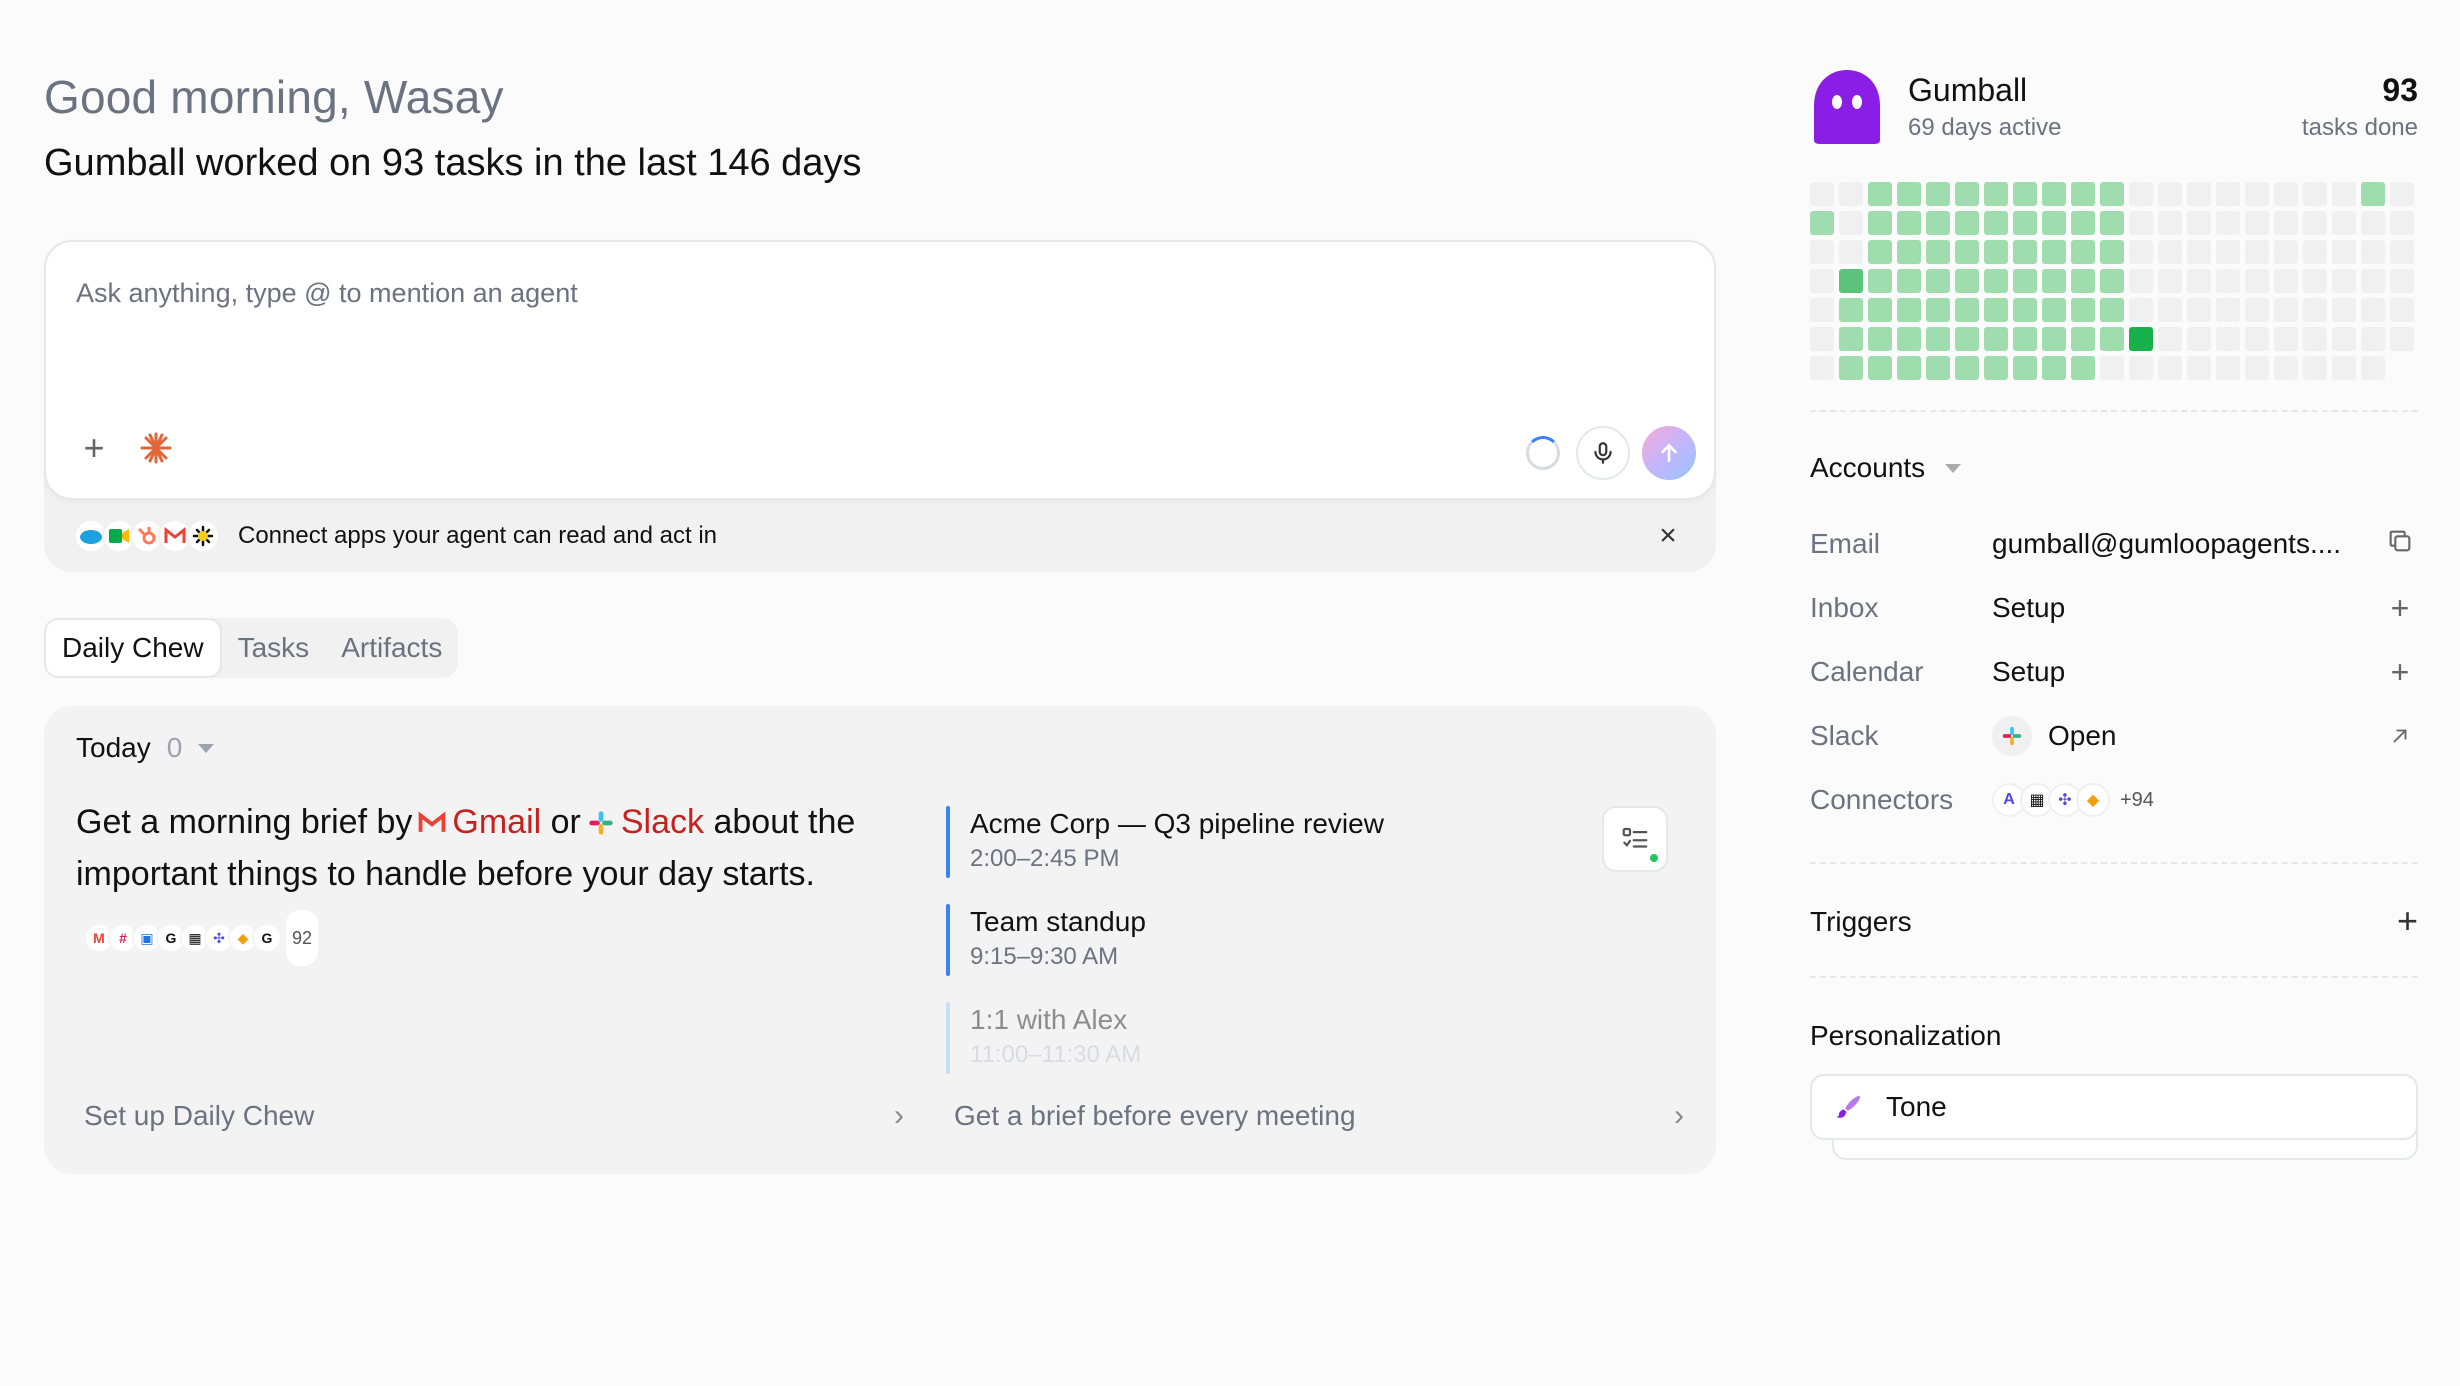  I want to click on open-slack-button, so click(2400, 736).